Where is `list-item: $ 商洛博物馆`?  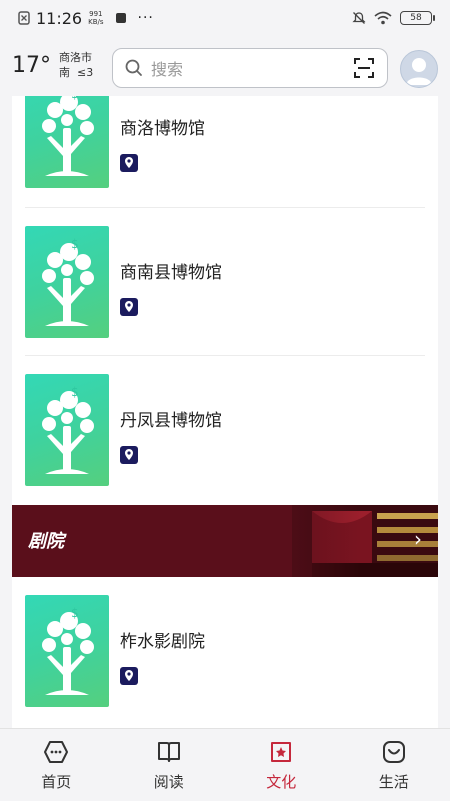 list-item: $ 商洛博物馆 is located at coordinates (225, 152).